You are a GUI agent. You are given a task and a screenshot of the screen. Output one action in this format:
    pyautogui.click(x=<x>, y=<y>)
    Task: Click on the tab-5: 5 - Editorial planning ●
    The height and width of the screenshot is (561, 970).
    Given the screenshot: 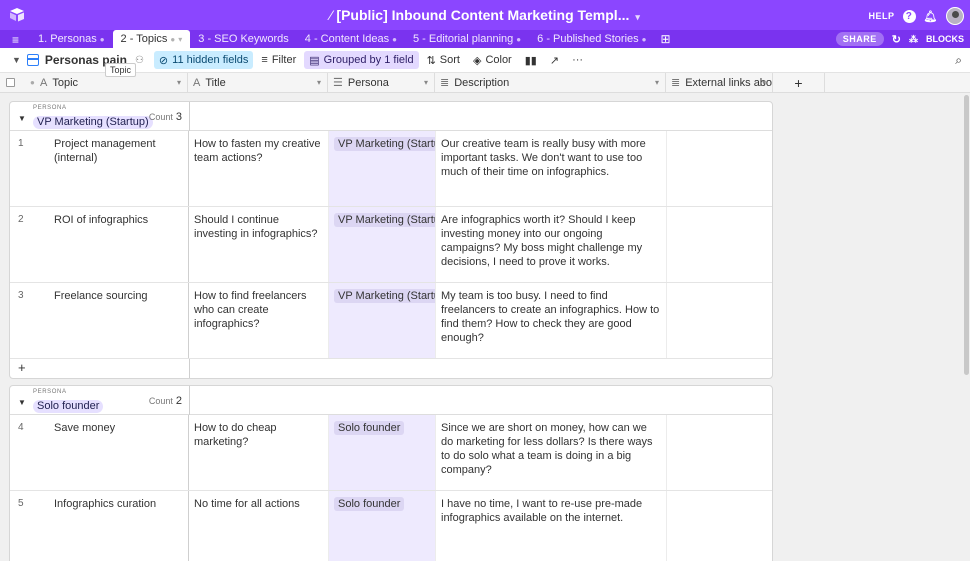 What is the action you would take?
    pyautogui.click(x=467, y=39)
    